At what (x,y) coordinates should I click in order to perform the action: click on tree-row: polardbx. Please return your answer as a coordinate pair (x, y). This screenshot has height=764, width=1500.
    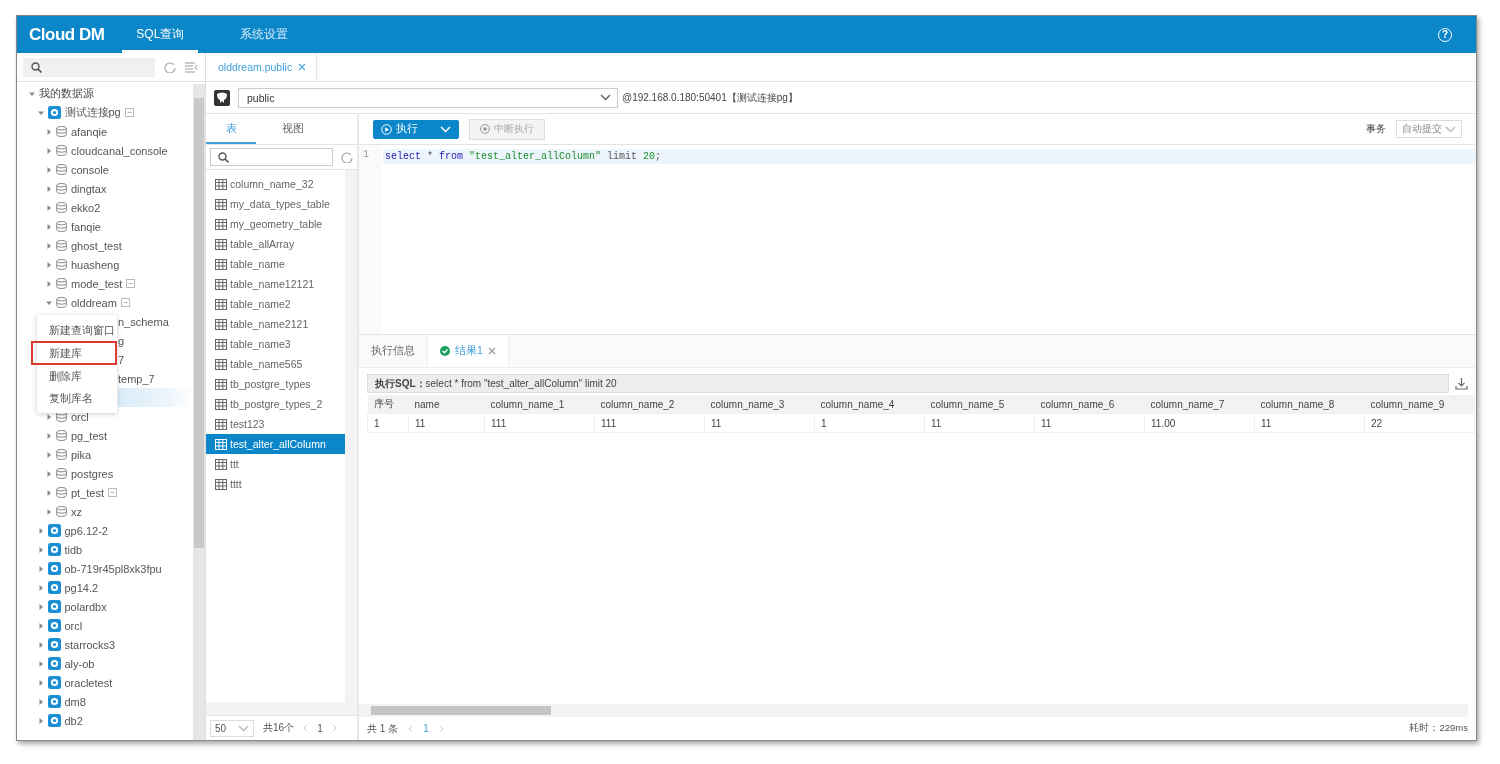
    Looking at the image, I should click on (105, 606).